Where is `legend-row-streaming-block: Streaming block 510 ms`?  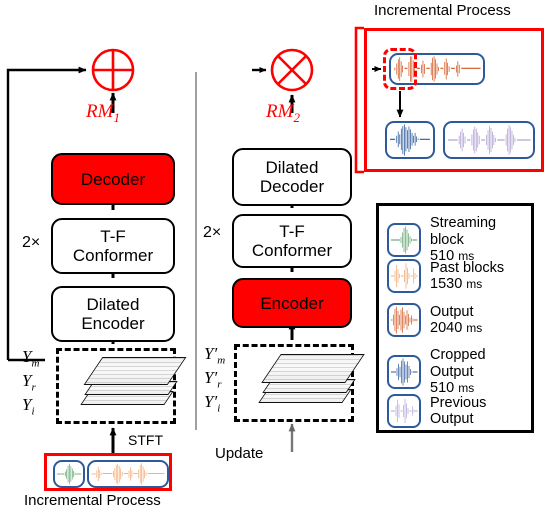
legend-row-streaming-block: Streaming block 510 ms is located at coordinates (459, 240).